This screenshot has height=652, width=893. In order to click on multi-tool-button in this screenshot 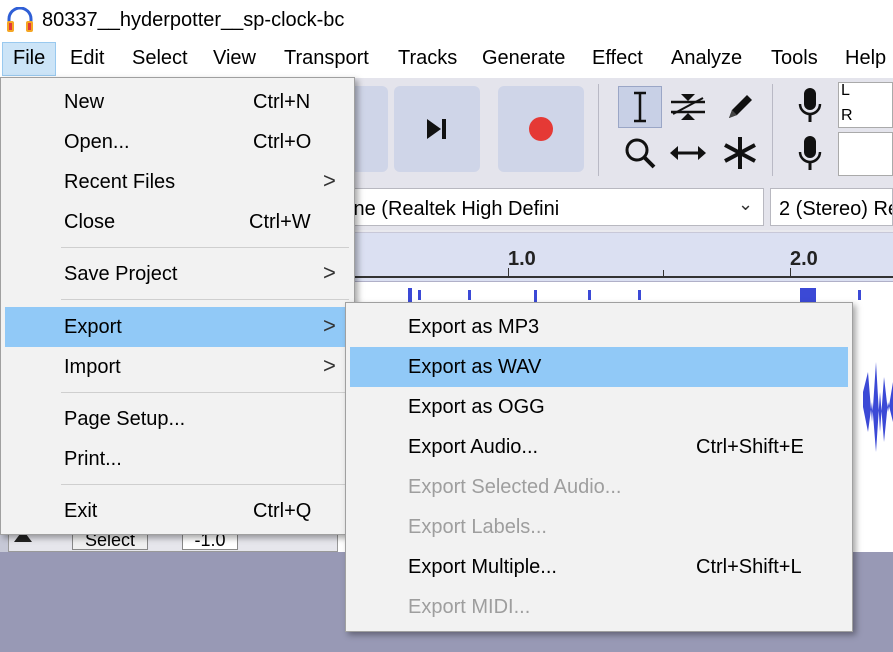, I will do `click(740, 153)`.